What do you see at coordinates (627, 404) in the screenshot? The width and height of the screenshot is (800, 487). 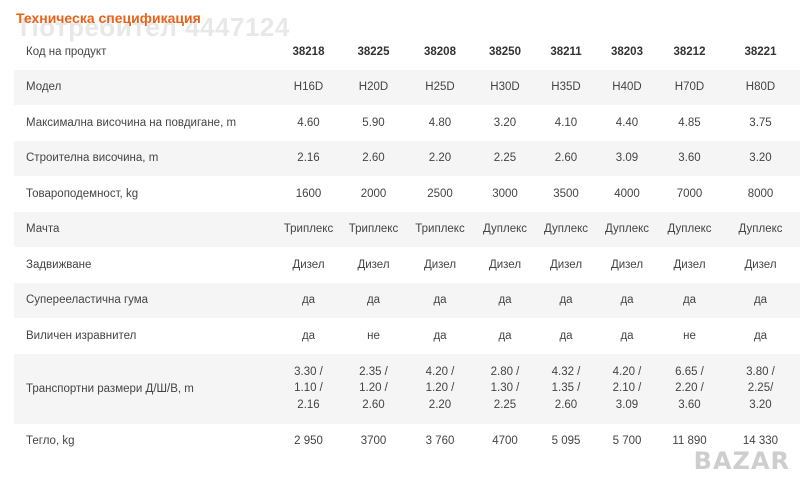 I see `table-cell-line: 3.09` at bounding box center [627, 404].